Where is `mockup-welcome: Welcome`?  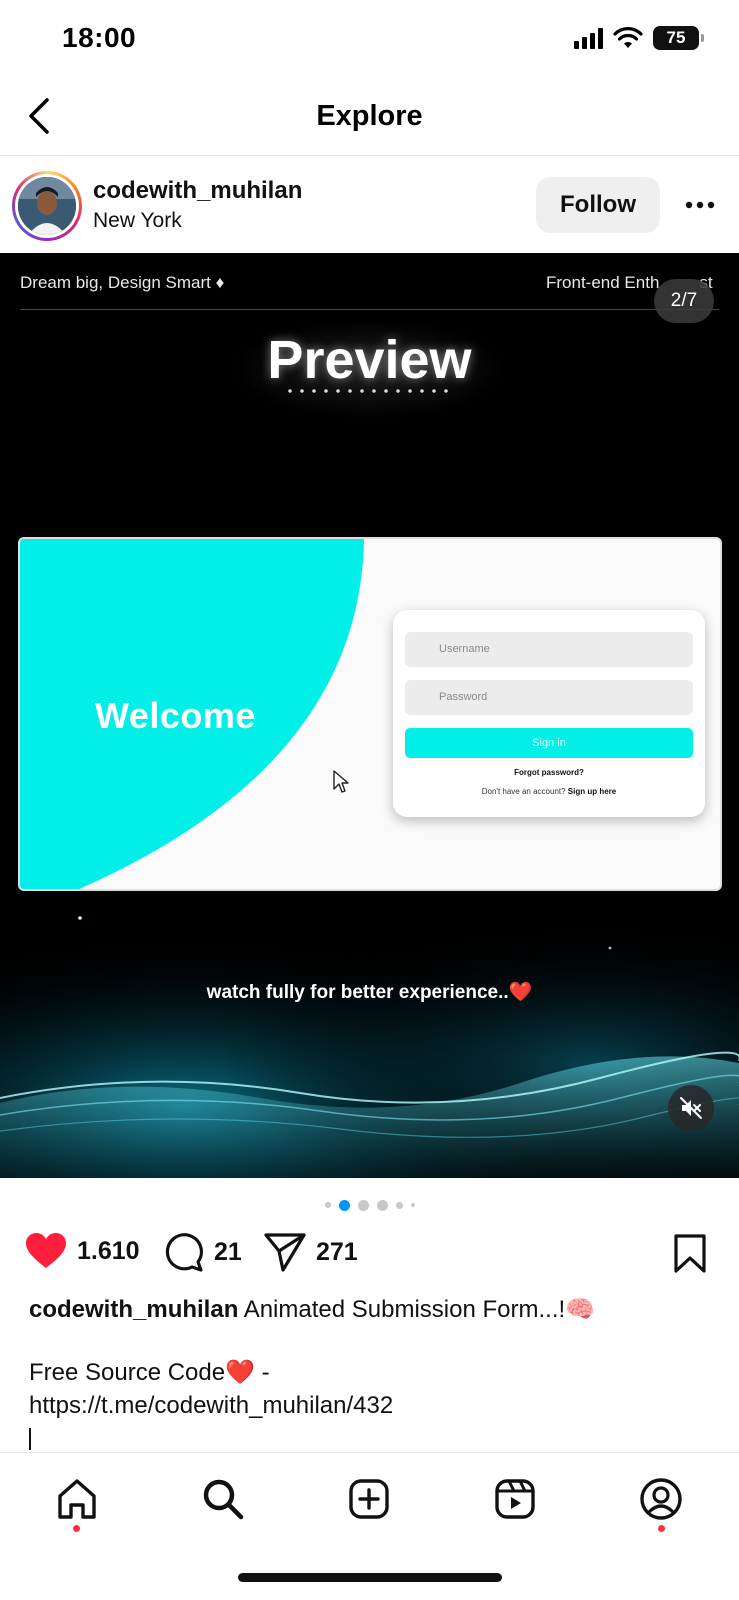 mockup-welcome: Welcome is located at coordinates (175, 715).